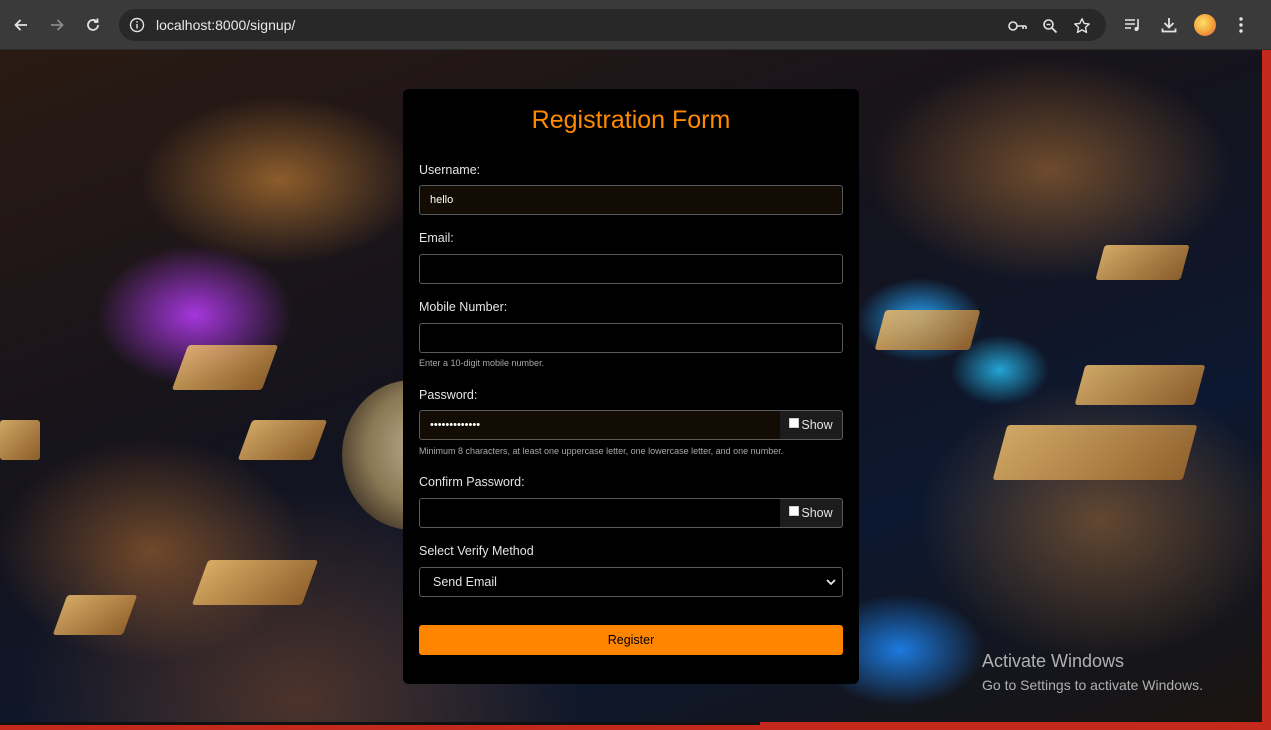  Describe the element at coordinates (436, 238) in the screenshot. I see `email-label: Email:` at that location.